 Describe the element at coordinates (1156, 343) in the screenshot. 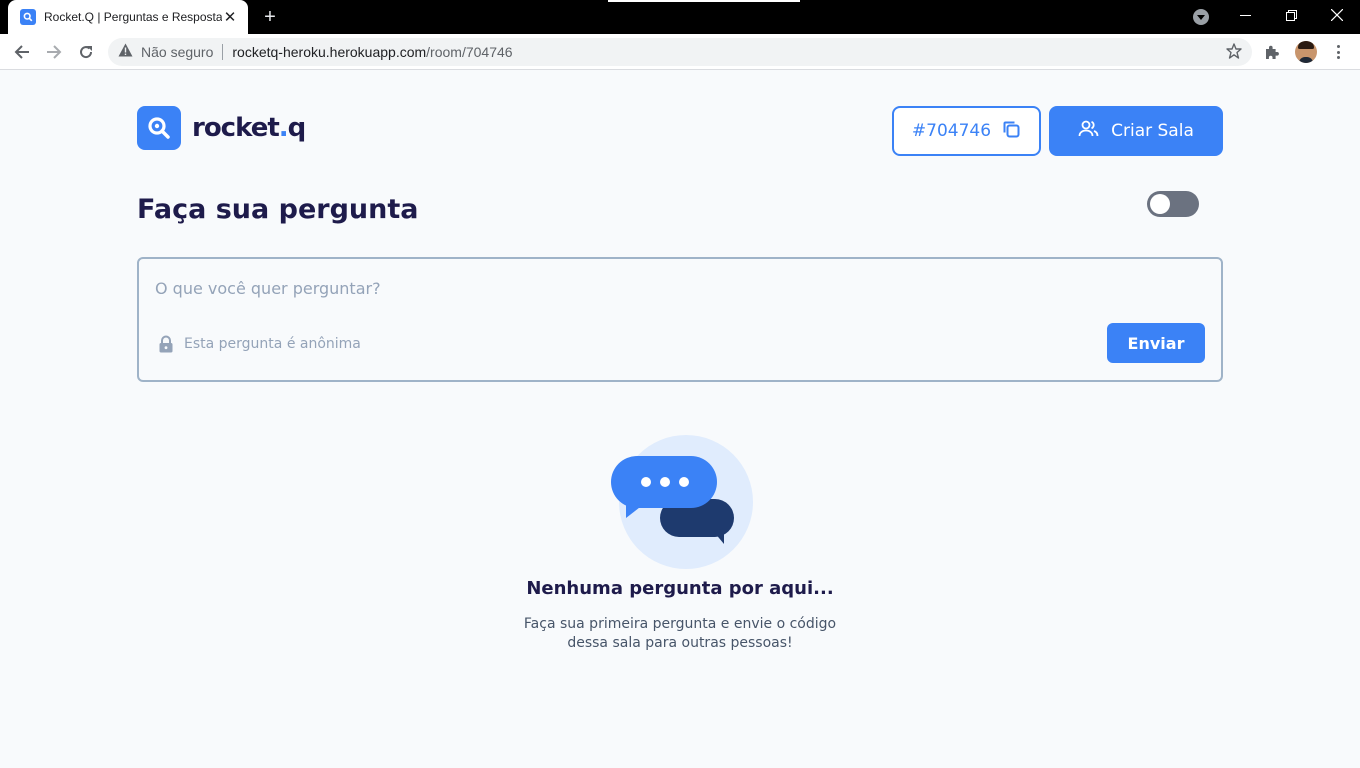

I see `send-button: Enviar` at that location.